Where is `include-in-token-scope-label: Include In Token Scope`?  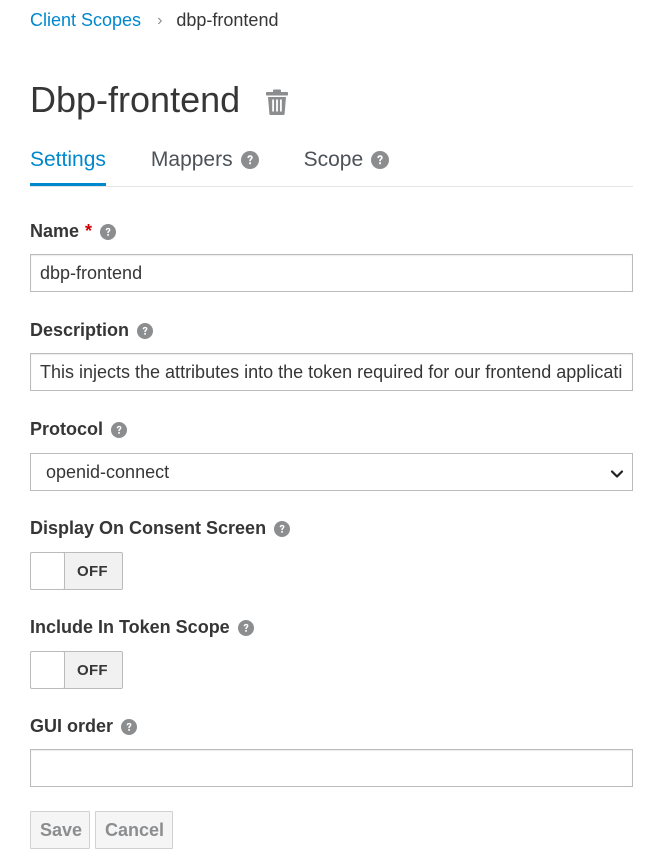
include-in-token-scope-label: Include In Token Scope is located at coordinates (142, 627).